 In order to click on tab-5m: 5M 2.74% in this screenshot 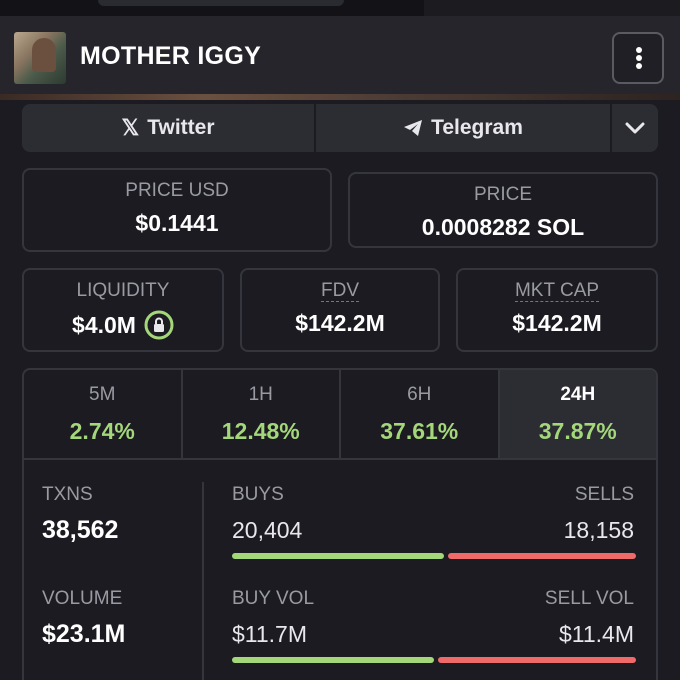, I will do `click(103, 414)`.